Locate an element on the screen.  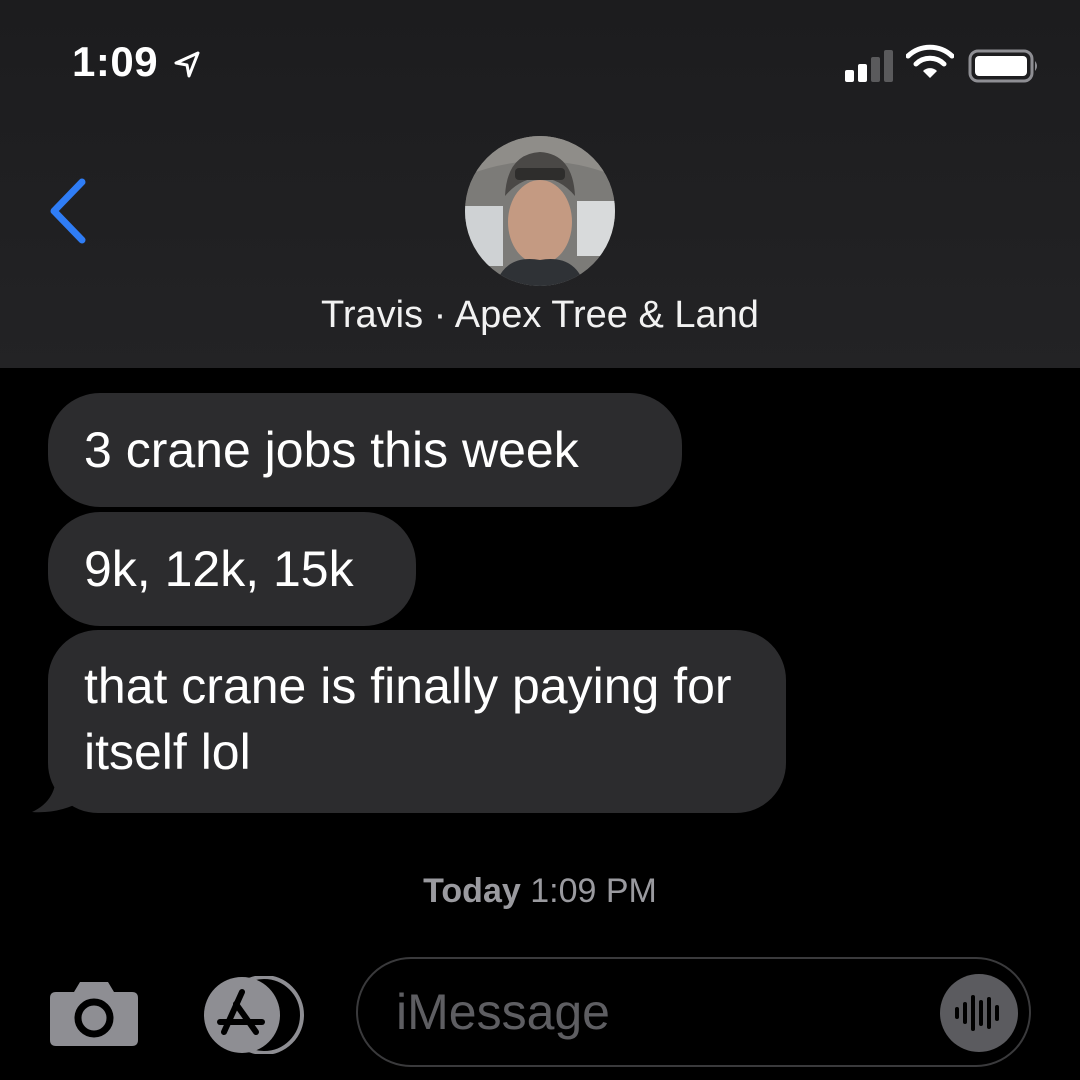
avatar-photo is located at coordinates (540, 211).